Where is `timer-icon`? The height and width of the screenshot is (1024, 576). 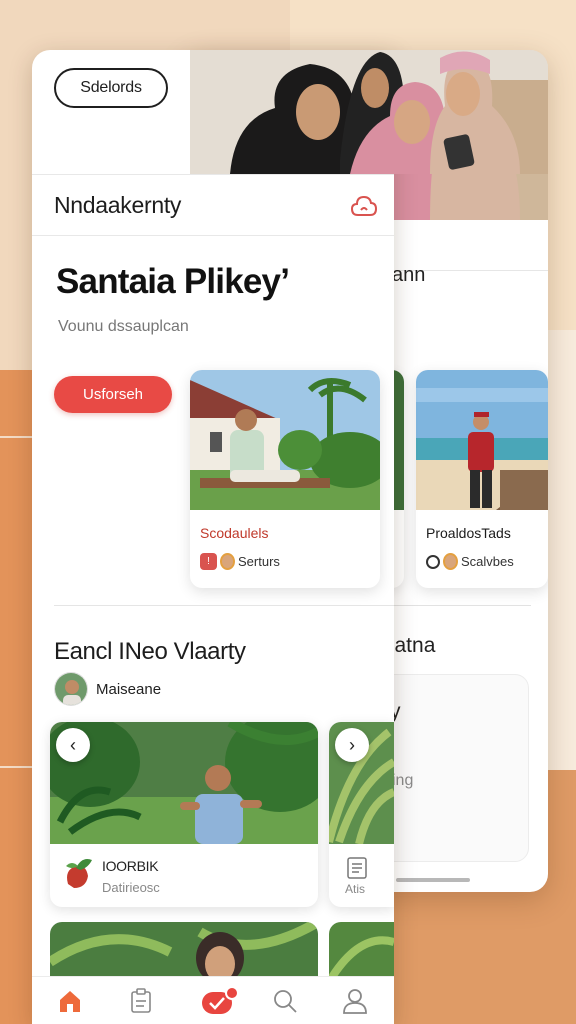 timer-icon is located at coordinates (433, 561).